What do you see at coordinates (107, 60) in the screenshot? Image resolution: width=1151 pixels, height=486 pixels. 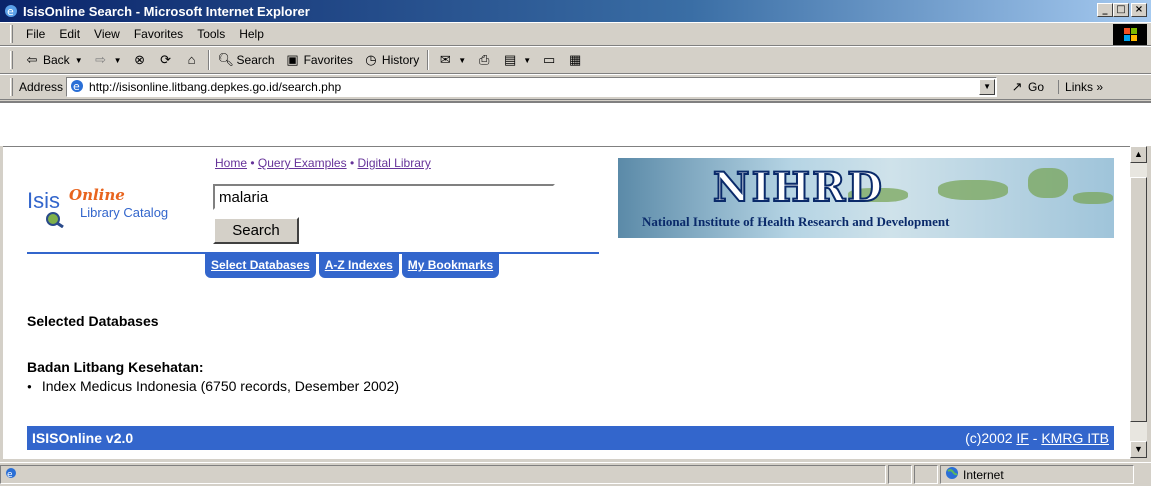 I see `forward-button: ⇨ ▼` at bounding box center [107, 60].